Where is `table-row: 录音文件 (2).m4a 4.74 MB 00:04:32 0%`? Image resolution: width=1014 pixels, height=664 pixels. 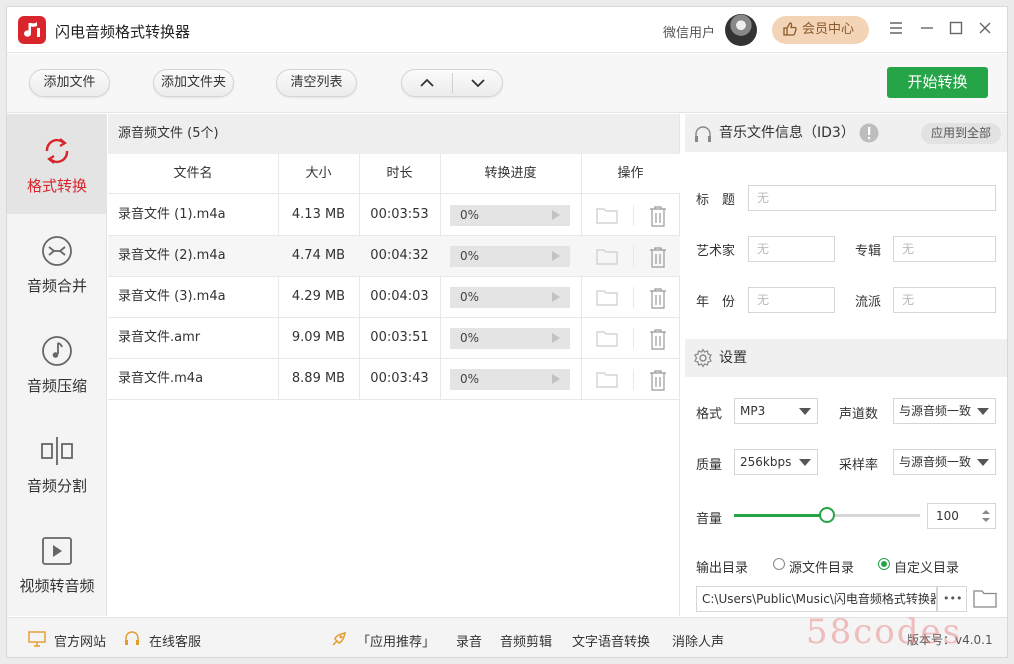 table-row: 录音文件 (2).m4a 4.74 MB 00:04:32 0% is located at coordinates (394, 256).